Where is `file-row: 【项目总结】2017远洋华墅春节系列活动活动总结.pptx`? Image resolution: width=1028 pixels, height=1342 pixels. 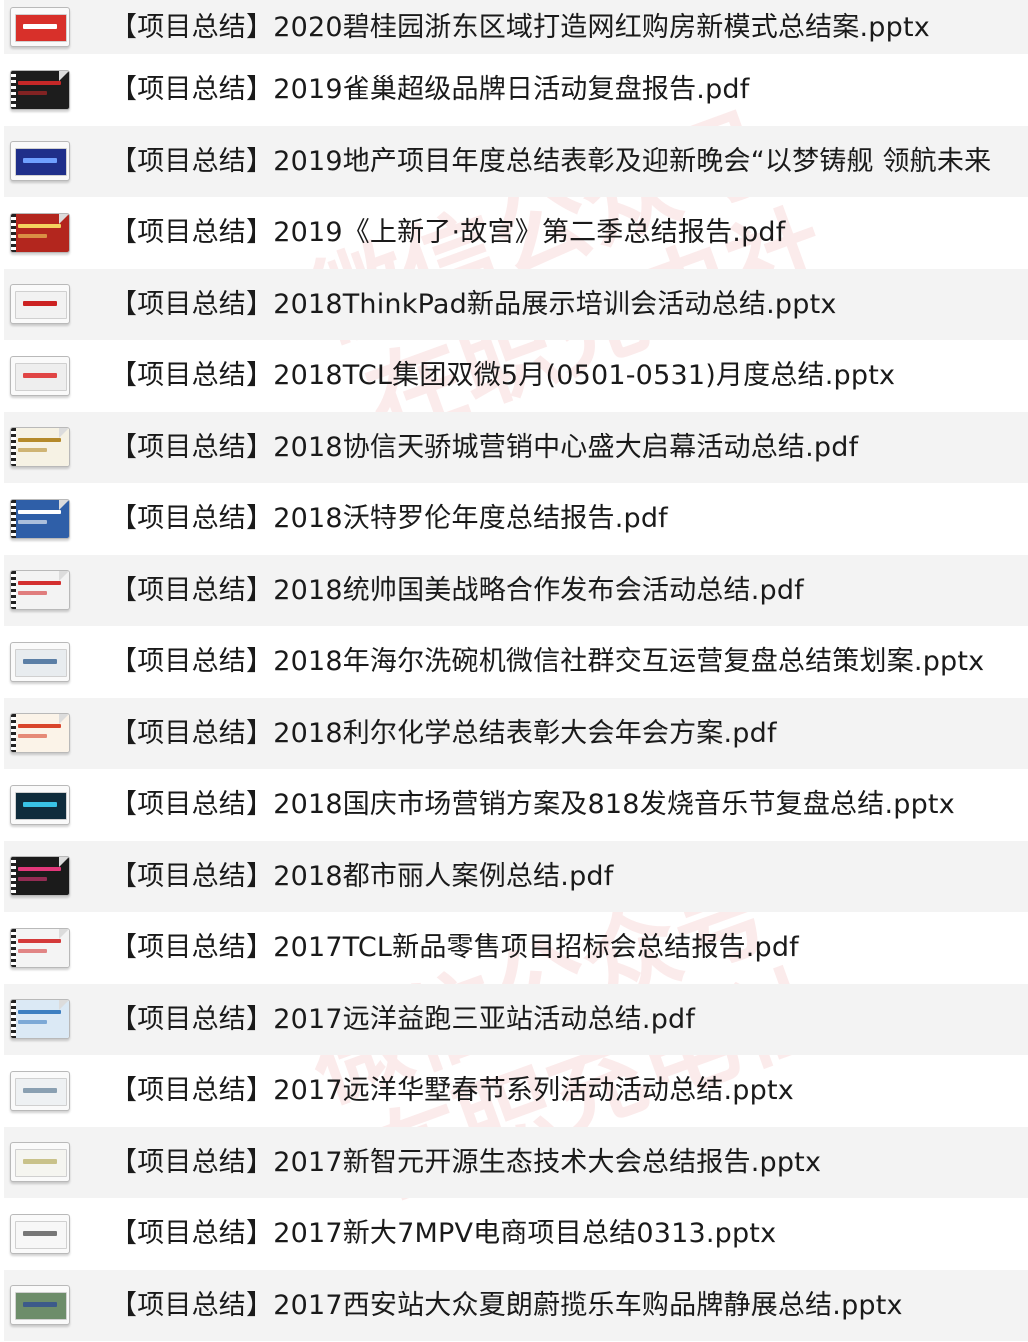
file-row: 【项目总结】2017远洋华墅春节系列活动活动总结.pptx is located at coordinates (516, 1091).